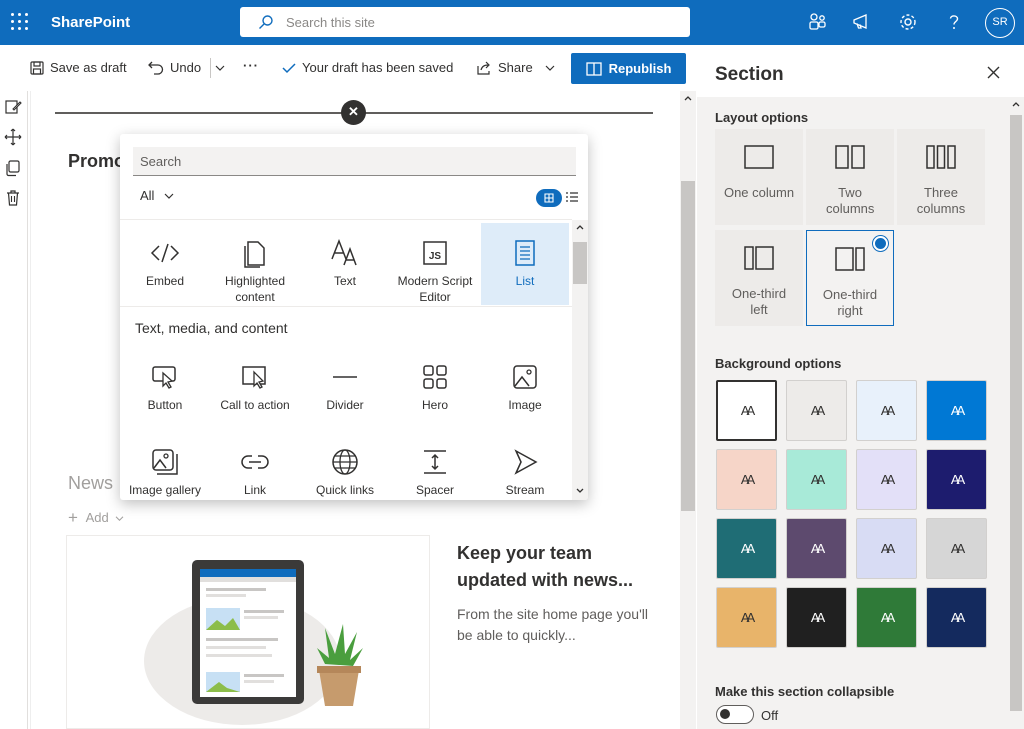 The width and height of the screenshot is (1024, 729). I want to click on republish-label: Republish, so click(640, 68).